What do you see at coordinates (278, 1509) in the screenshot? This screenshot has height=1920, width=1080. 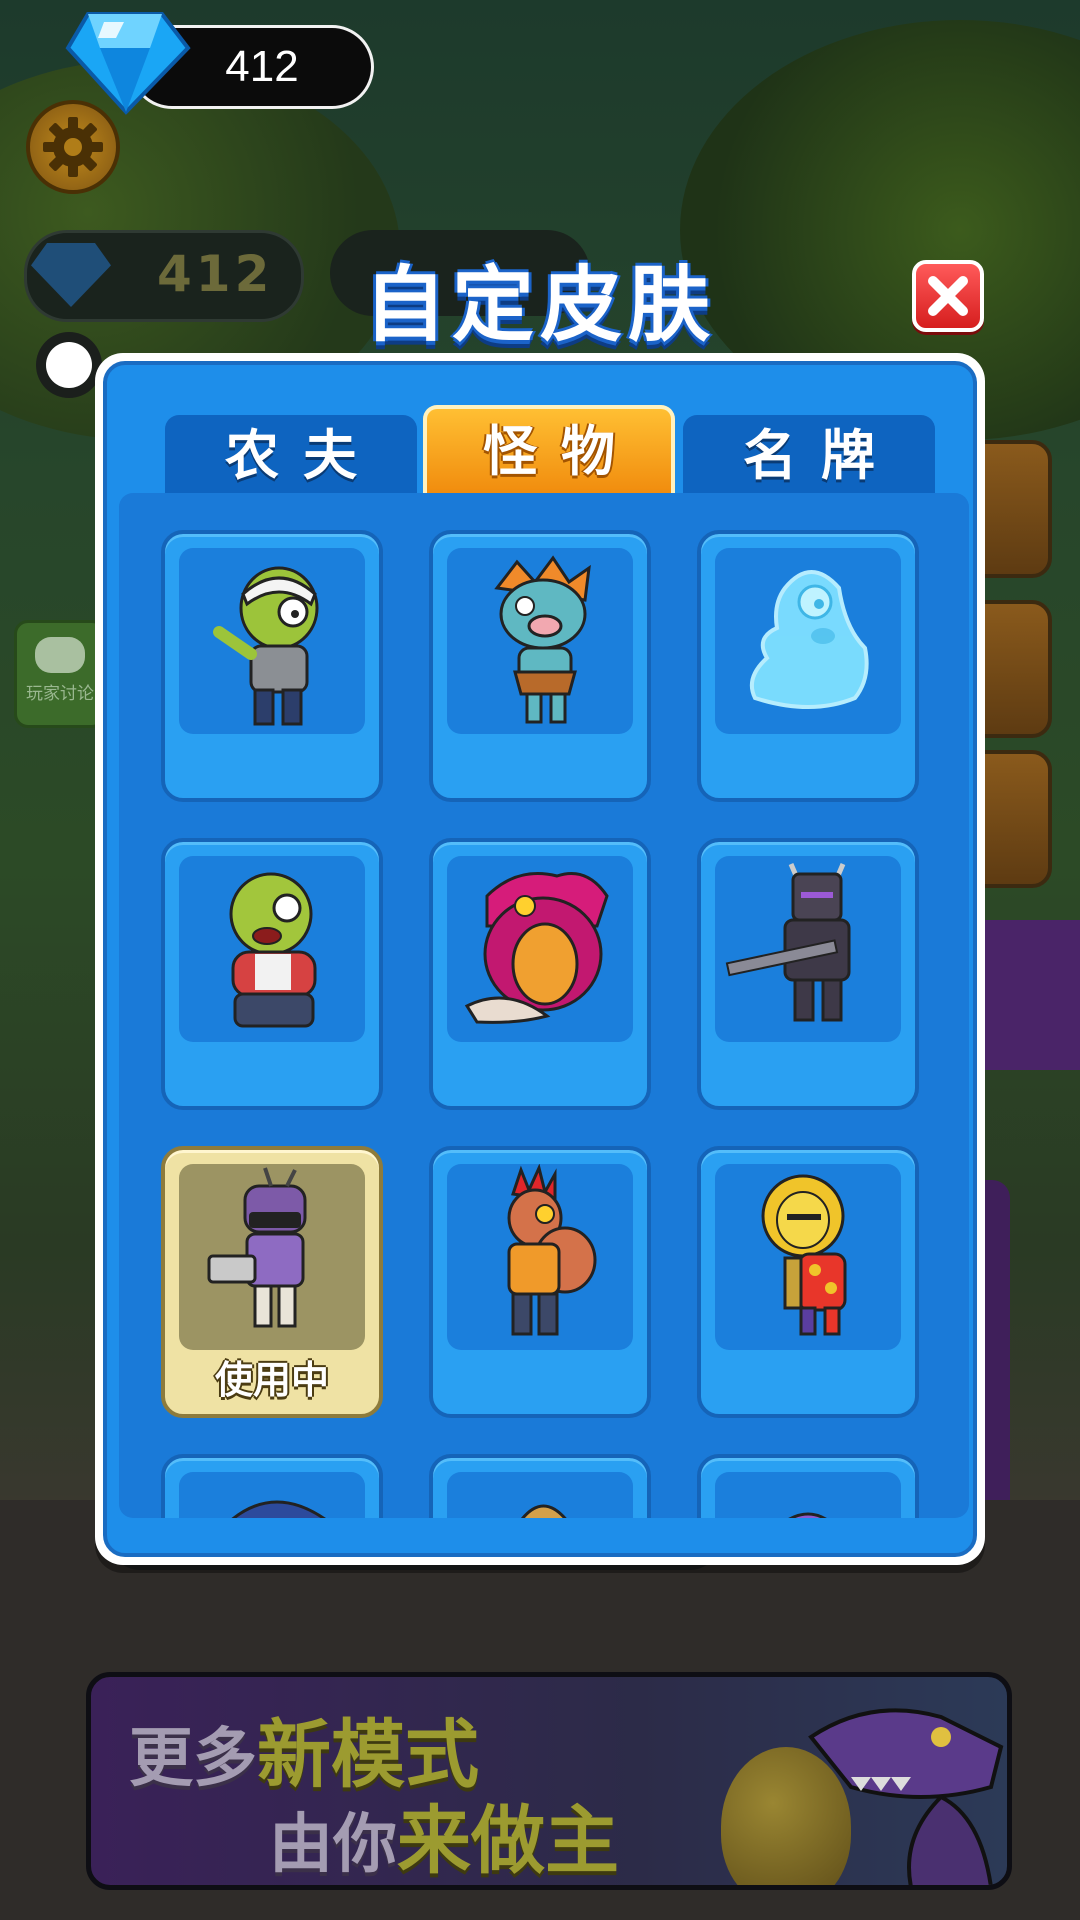 I see `helmet-zombie-icon` at bounding box center [278, 1509].